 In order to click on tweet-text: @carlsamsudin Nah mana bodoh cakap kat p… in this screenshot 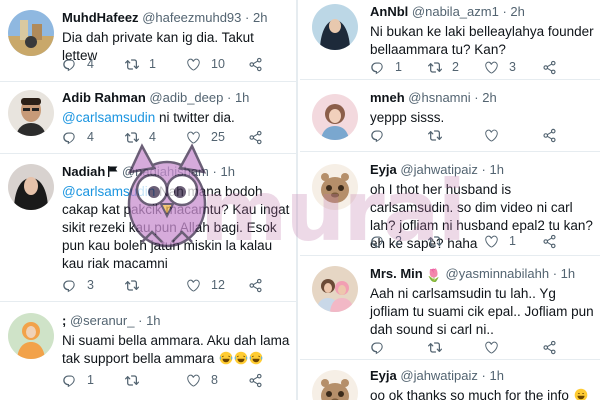, I will do `click(177, 228)`.